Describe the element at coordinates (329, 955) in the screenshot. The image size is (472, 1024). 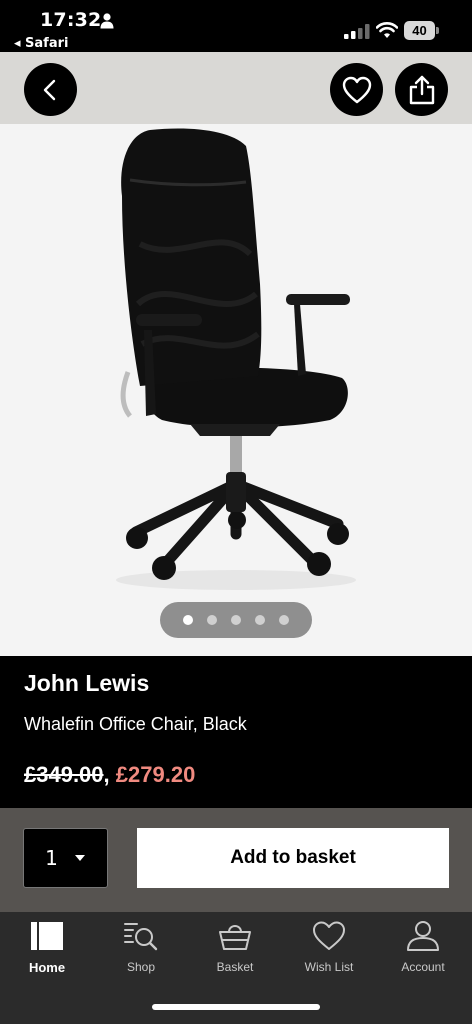
I see `tab-wishlist: Wish List` at that location.